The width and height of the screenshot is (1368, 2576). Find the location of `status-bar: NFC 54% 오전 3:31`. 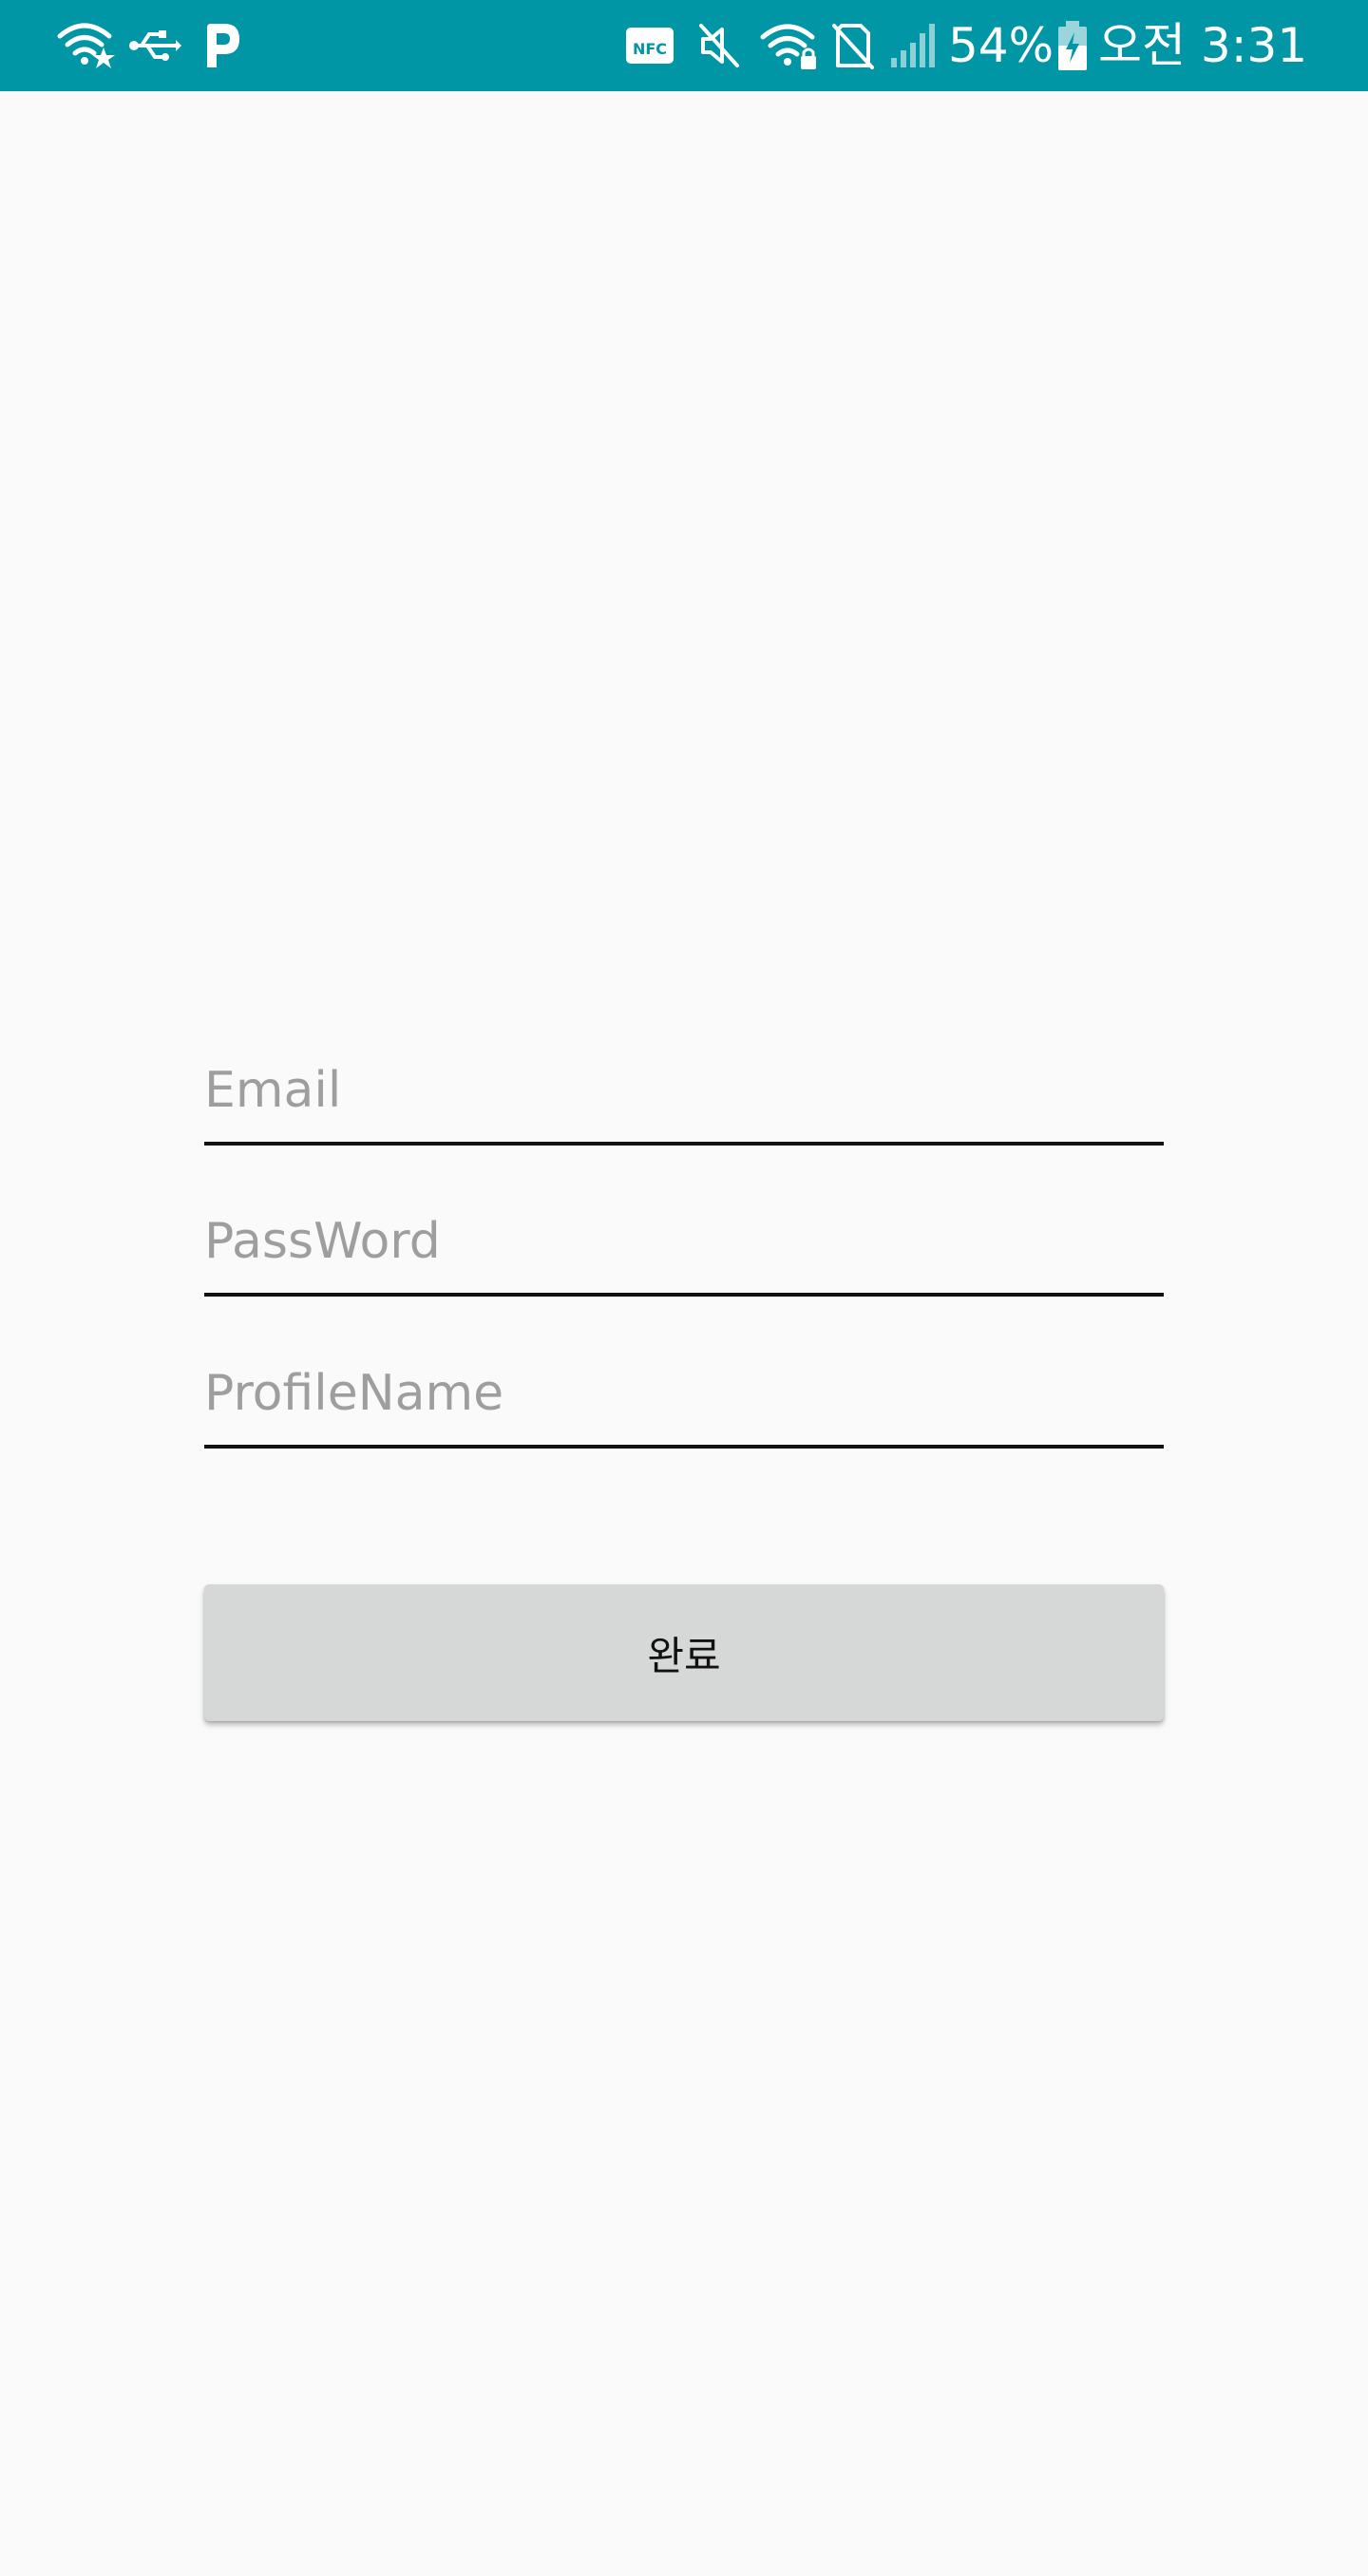

status-bar: NFC 54% 오전 3:31 is located at coordinates (684, 45).